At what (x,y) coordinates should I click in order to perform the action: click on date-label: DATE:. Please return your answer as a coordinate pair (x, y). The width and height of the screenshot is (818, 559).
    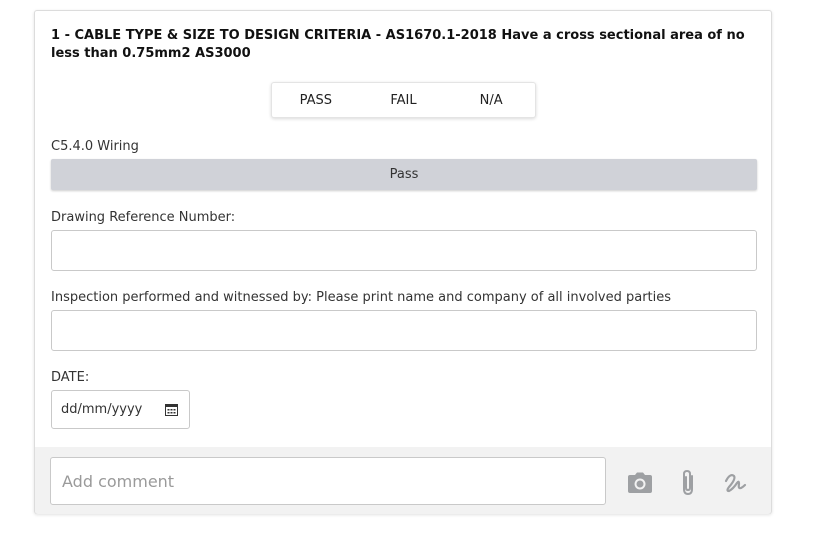
    Looking at the image, I should click on (70, 377).